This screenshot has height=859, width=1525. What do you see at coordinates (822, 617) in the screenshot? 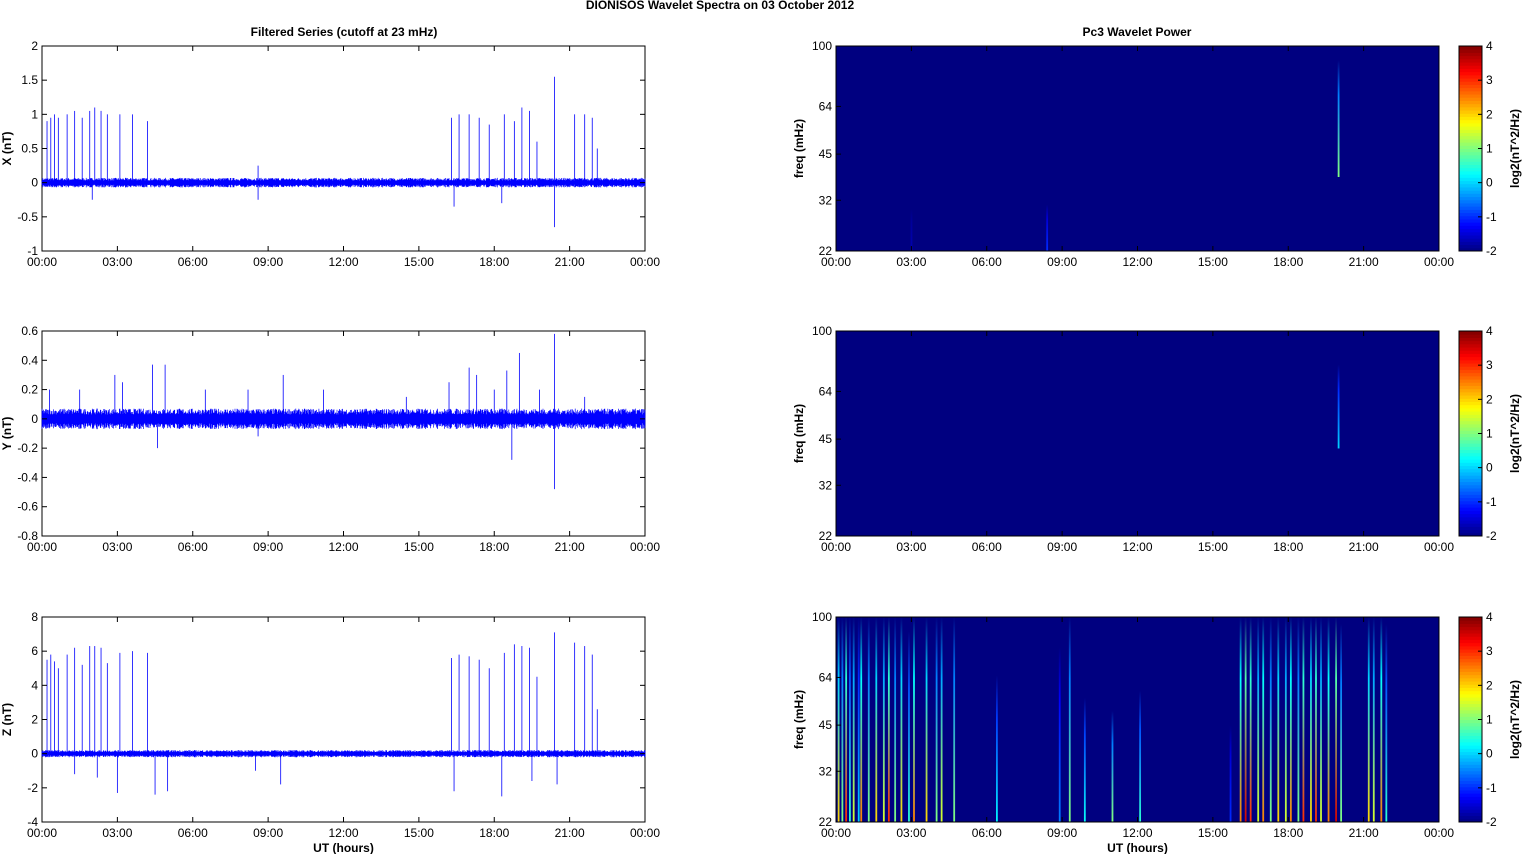
I see `y-tick-label: 100` at bounding box center [822, 617].